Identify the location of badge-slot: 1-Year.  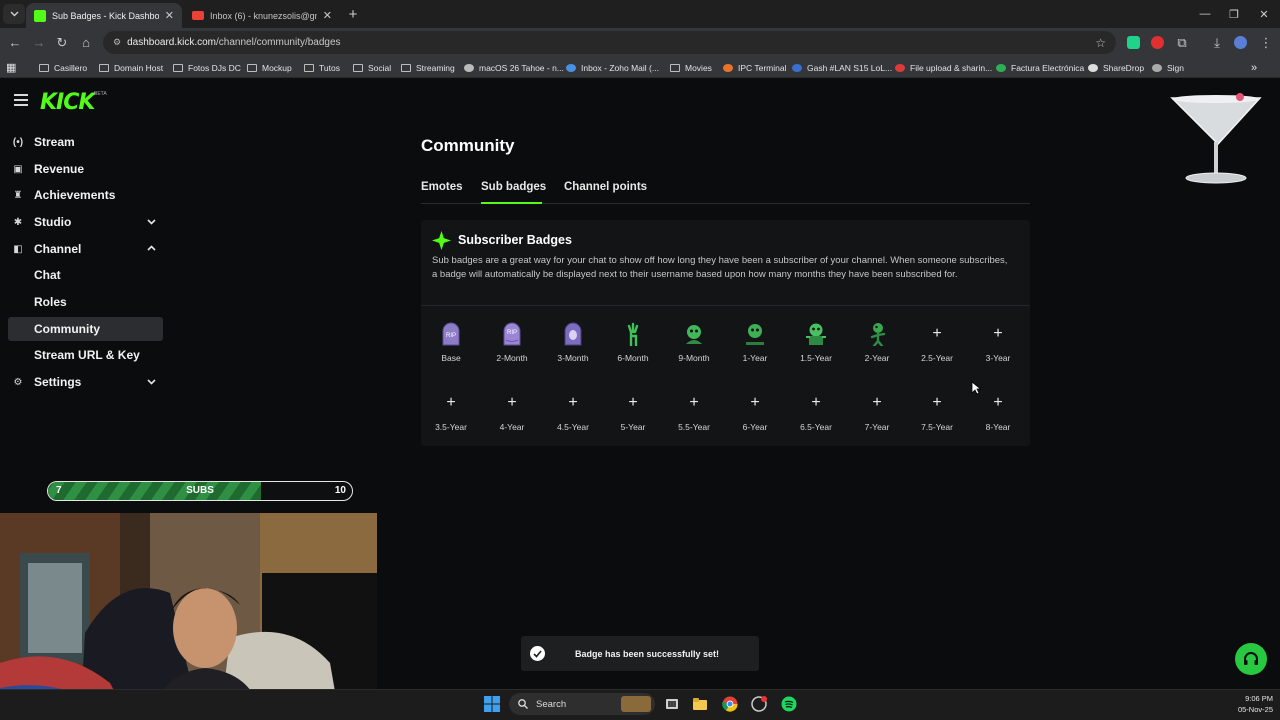
(755, 344).